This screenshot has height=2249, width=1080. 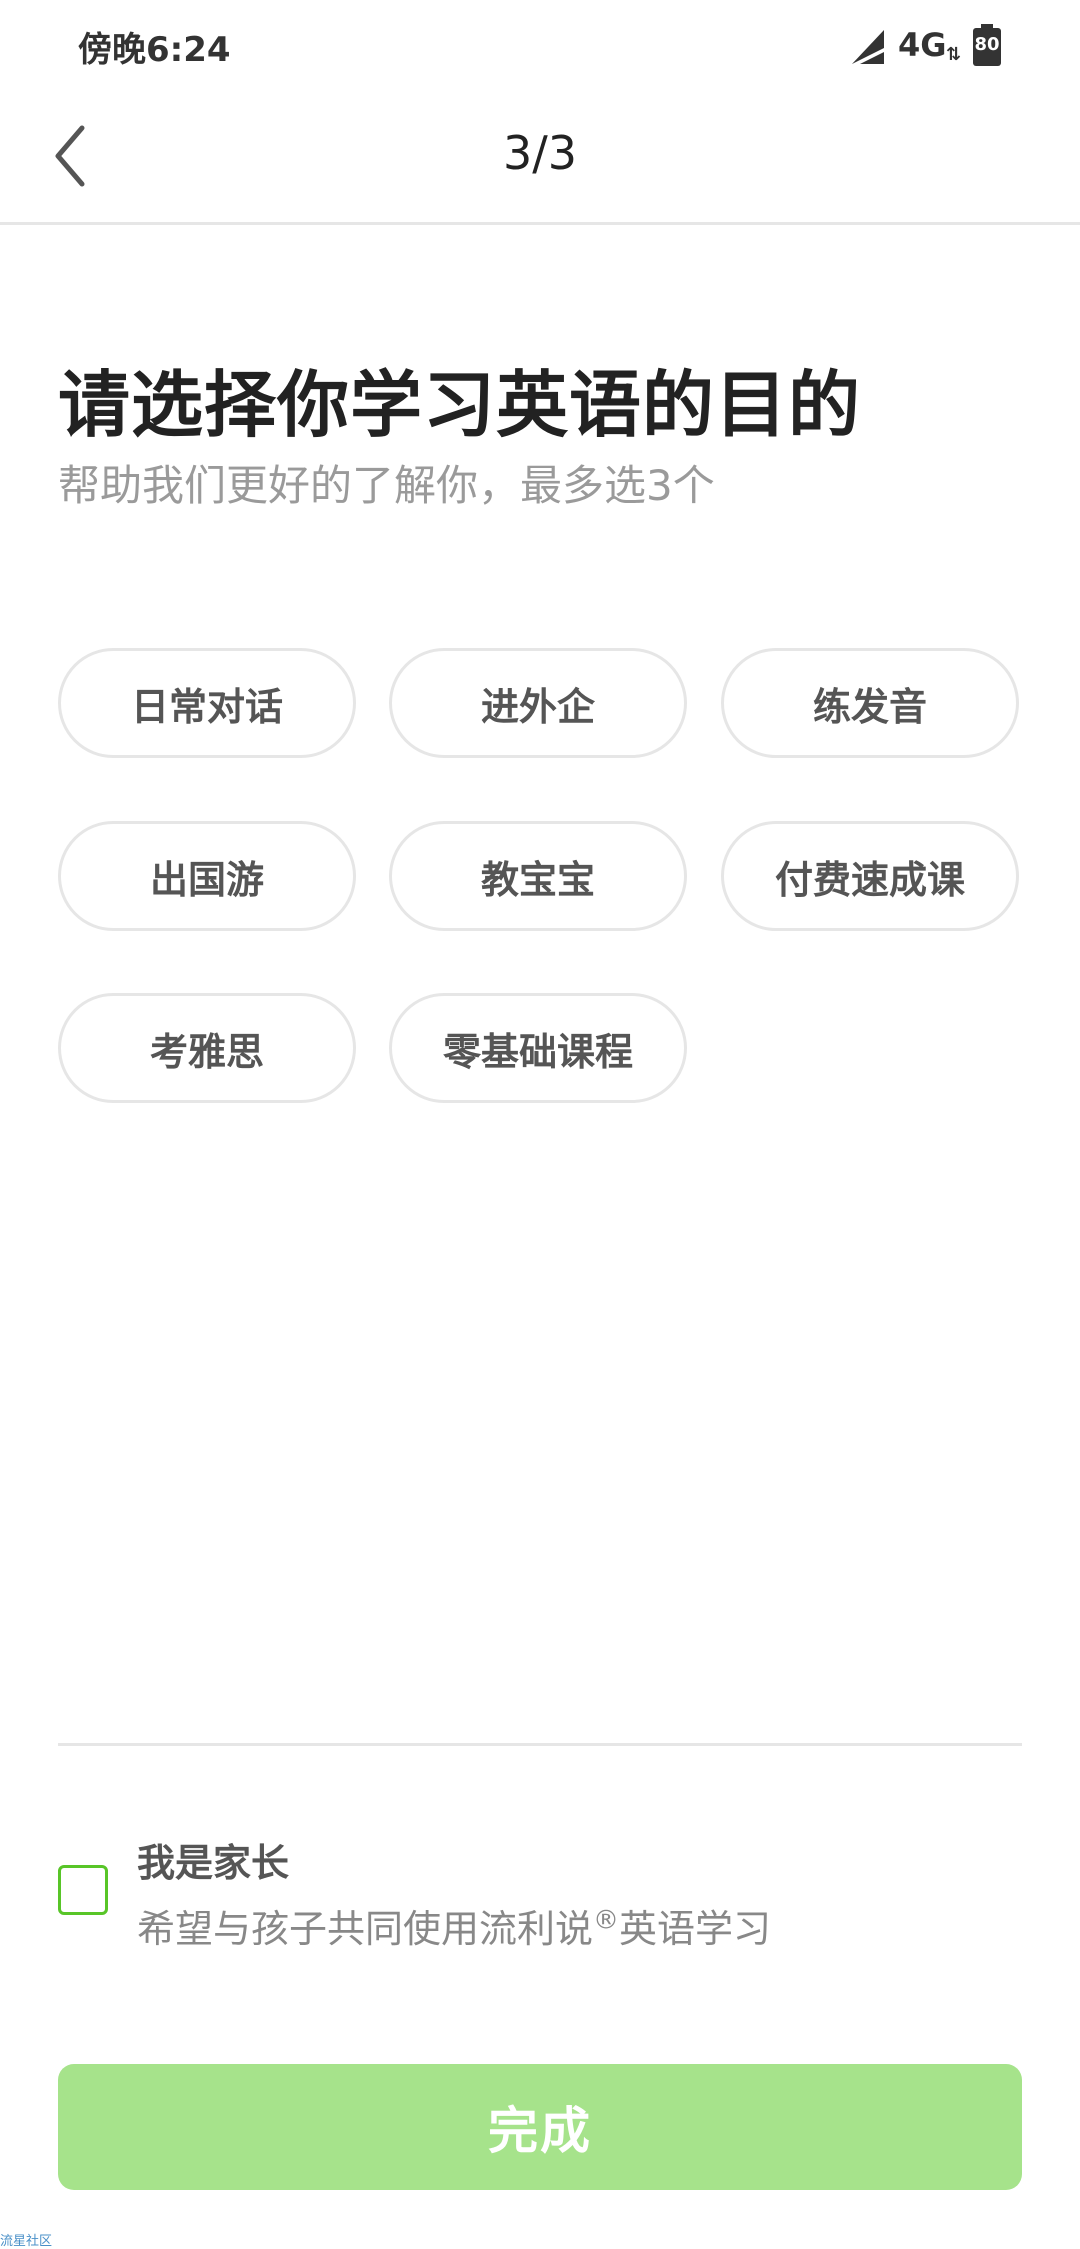 I want to click on option-pronunciation: 练发音, so click(x=870, y=703).